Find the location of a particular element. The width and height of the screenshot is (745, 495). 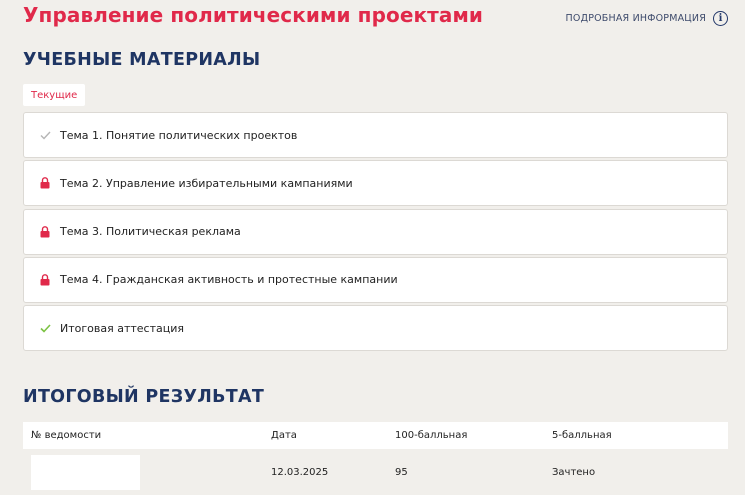

info-icon: i is located at coordinates (720, 18).